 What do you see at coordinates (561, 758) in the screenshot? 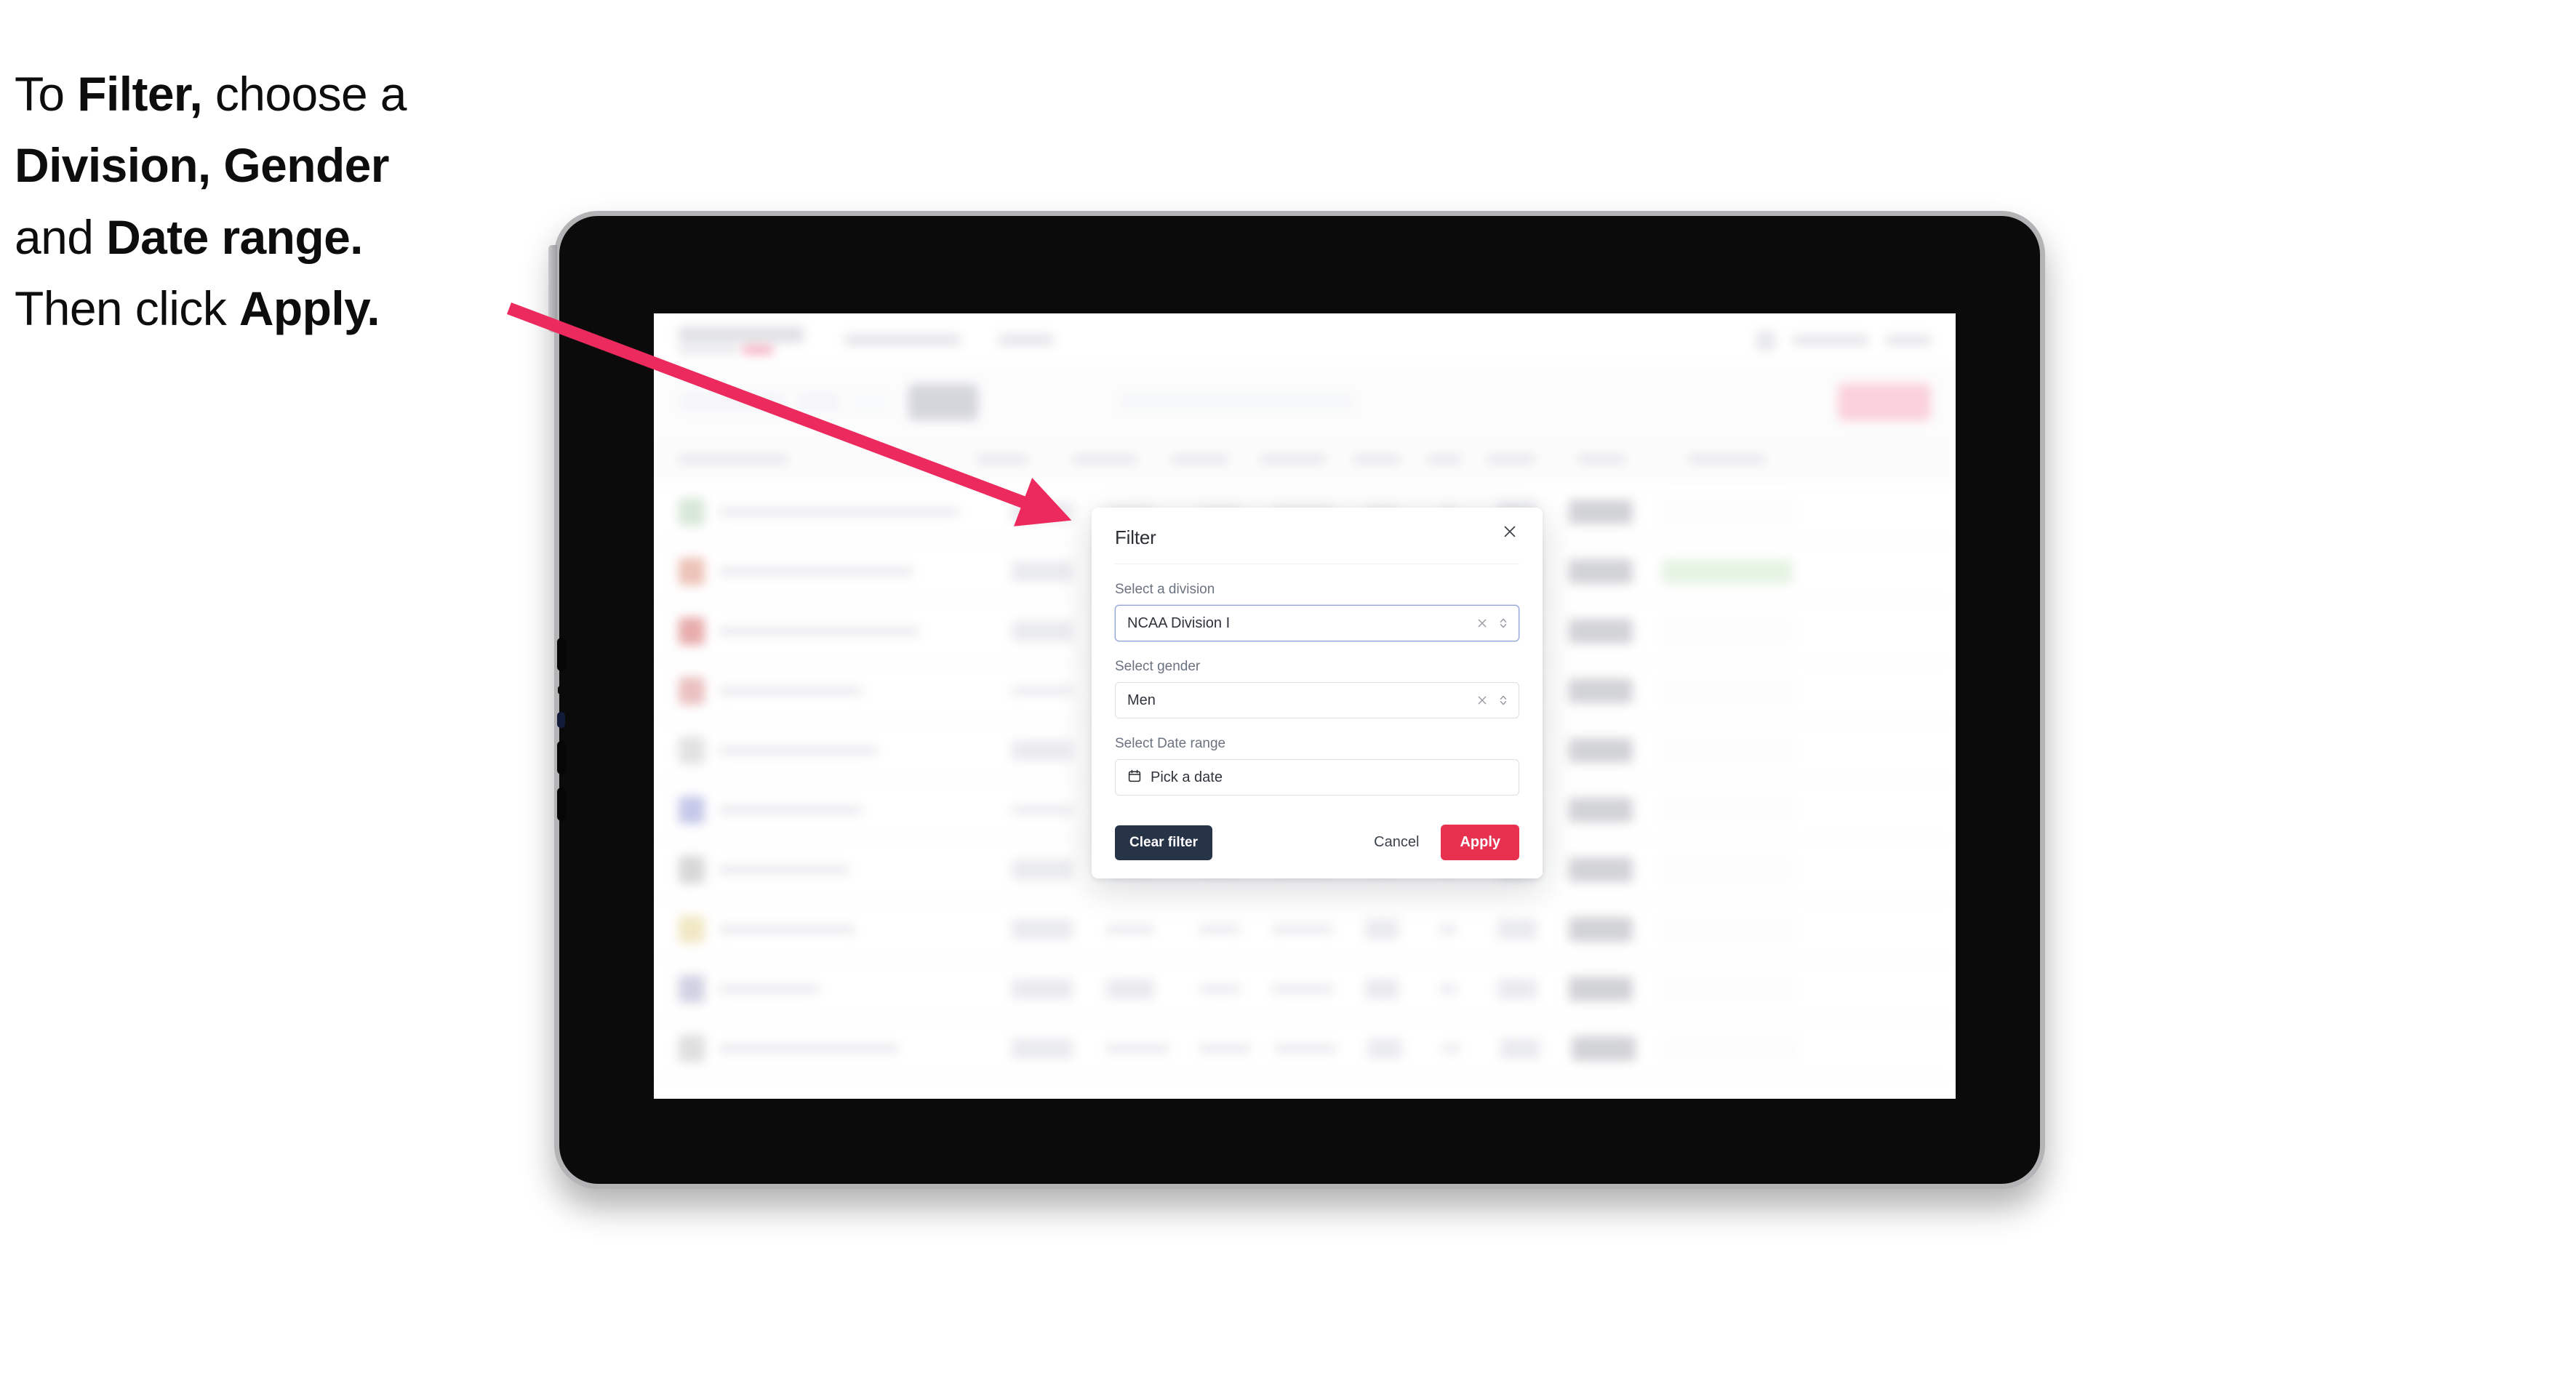
I see `tablet-volume-down-button` at bounding box center [561, 758].